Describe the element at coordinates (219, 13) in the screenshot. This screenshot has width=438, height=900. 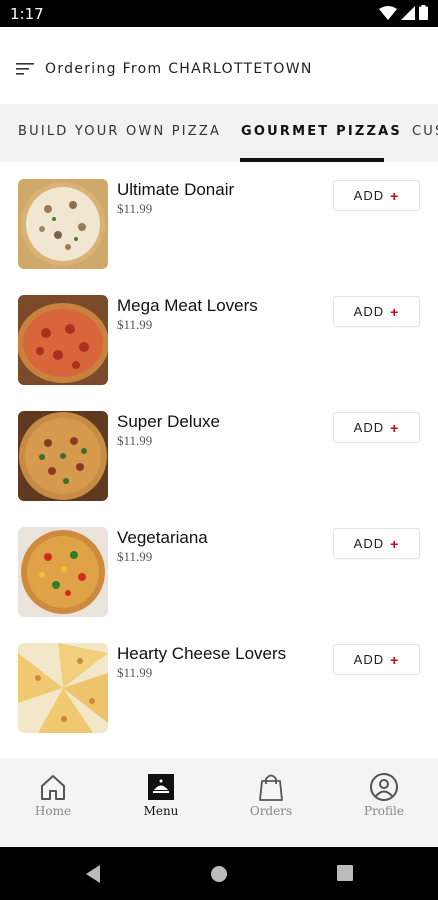
I see `status-bar: 1:17` at that location.